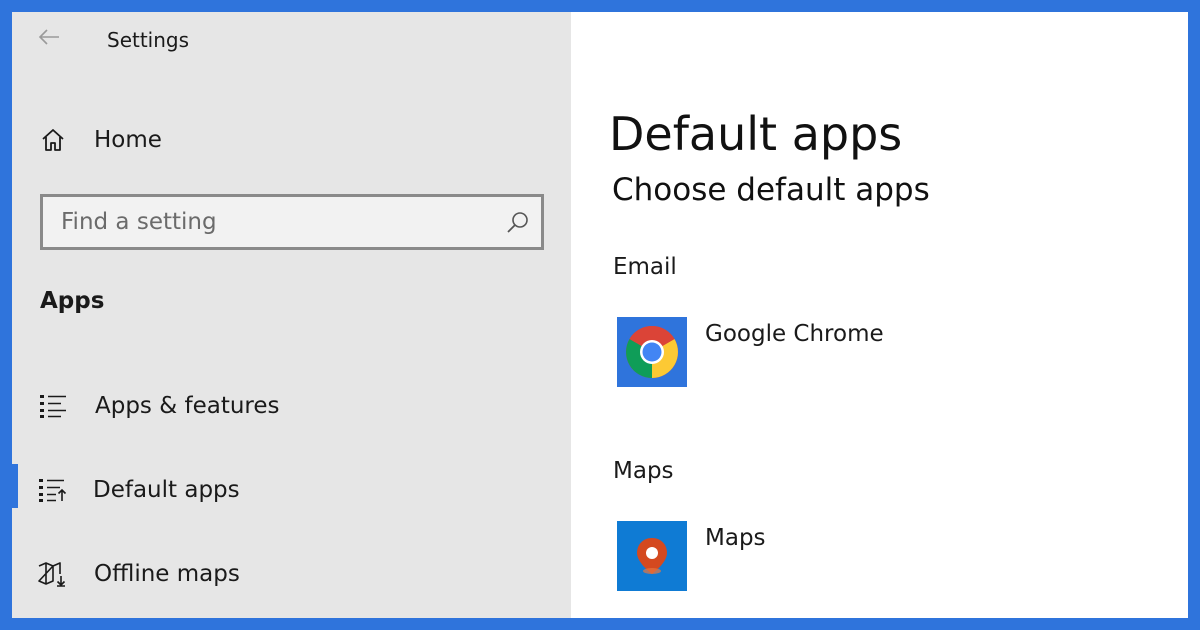 Image resolution: width=1200 pixels, height=630 pixels. I want to click on sidebar-item-label: Offline maps, so click(167, 574).